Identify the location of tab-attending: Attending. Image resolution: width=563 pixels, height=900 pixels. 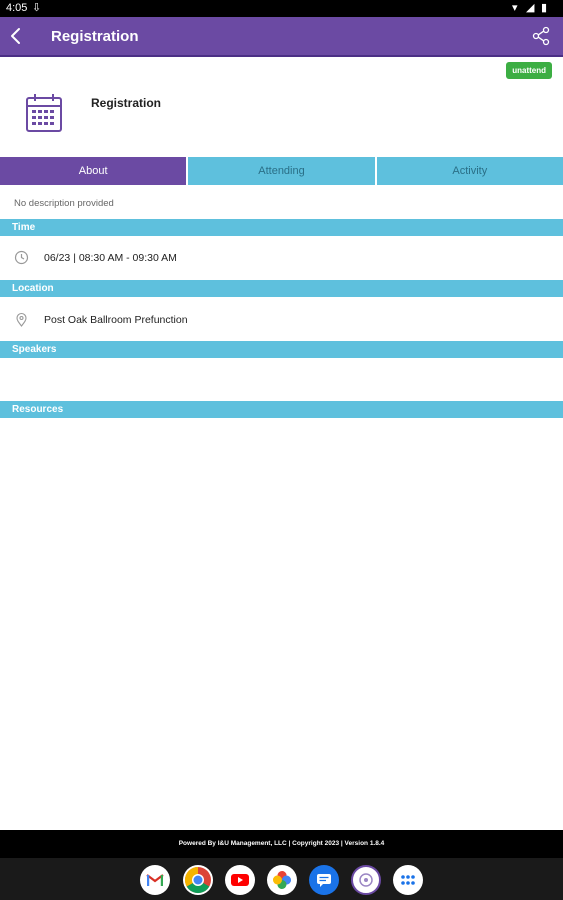
(282, 171).